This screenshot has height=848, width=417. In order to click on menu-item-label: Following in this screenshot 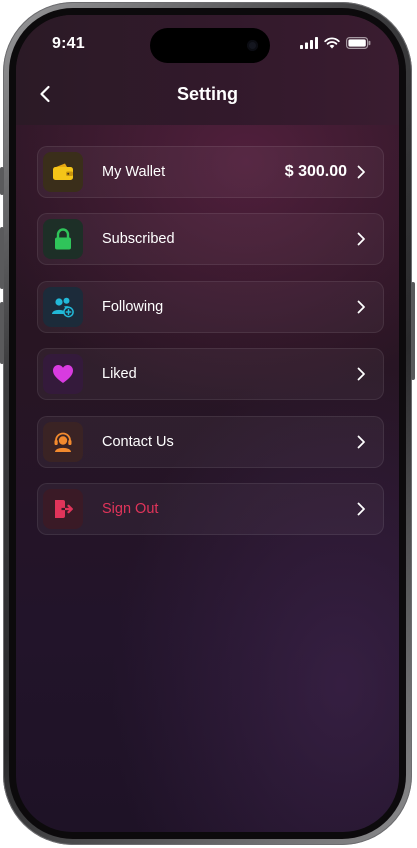, I will do `click(133, 306)`.